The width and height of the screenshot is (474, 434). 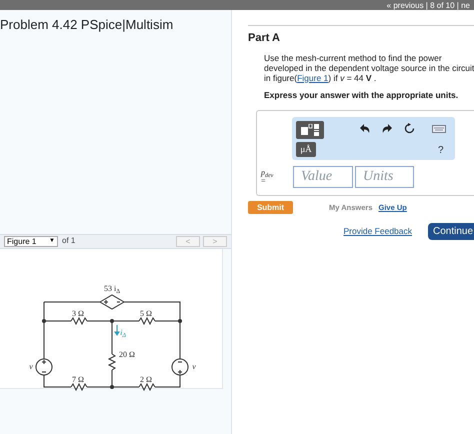 What do you see at coordinates (264, 38) in the screenshot?
I see `part-title: Part A` at bounding box center [264, 38].